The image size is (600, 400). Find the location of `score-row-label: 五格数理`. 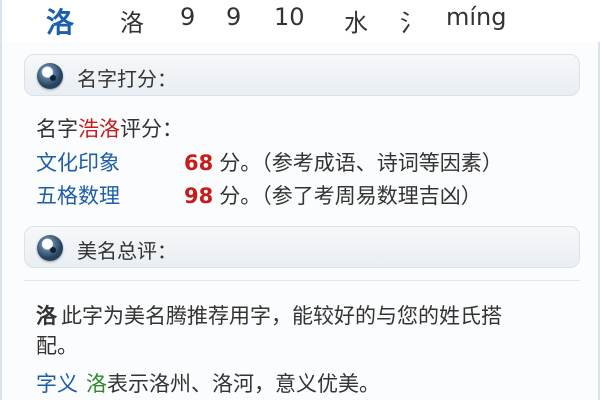

score-row-label: 五格数理 is located at coordinates (78, 196).